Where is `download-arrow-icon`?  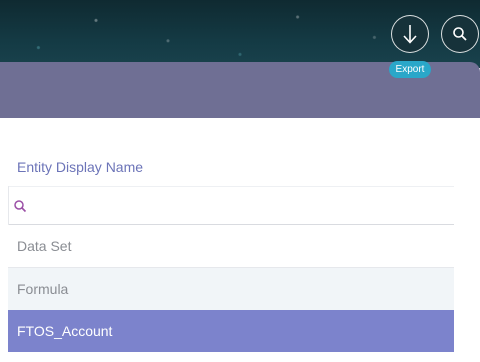
download-arrow-icon is located at coordinates (410, 34).